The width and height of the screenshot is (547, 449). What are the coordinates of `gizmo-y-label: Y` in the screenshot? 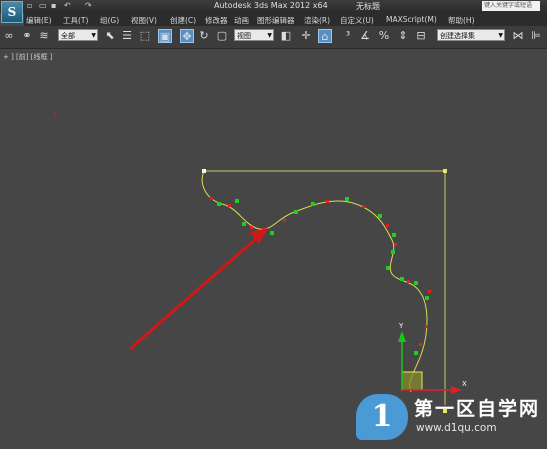 It's located at (401, 326).